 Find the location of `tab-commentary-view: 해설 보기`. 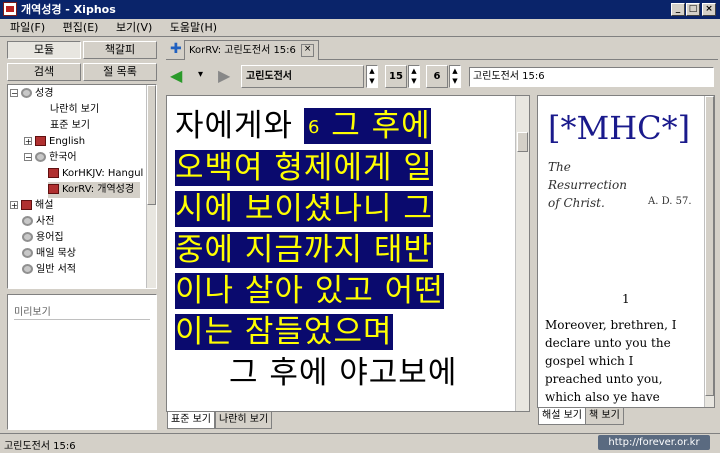

tab-commentary-view: 해설 보기 is located at coordinates (562, 416).